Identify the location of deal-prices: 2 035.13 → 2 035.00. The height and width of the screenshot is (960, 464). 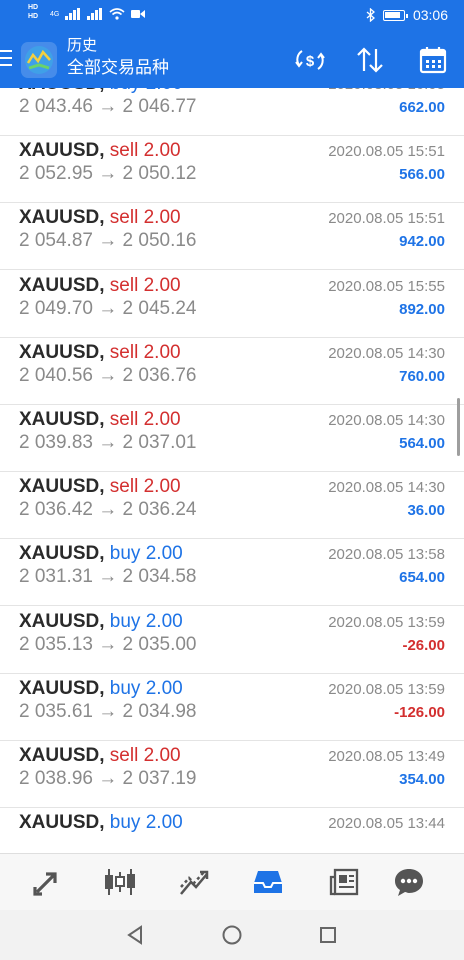
(108, 645).